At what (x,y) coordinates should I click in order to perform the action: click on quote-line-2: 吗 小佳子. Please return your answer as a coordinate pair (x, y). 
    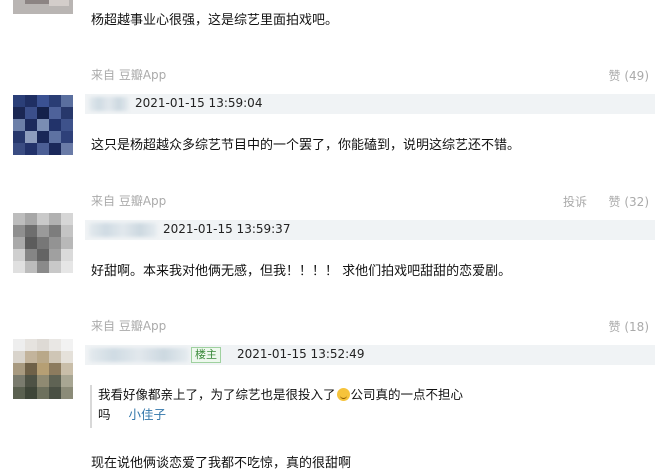
    Looking at the image, I should click on (280, 415).